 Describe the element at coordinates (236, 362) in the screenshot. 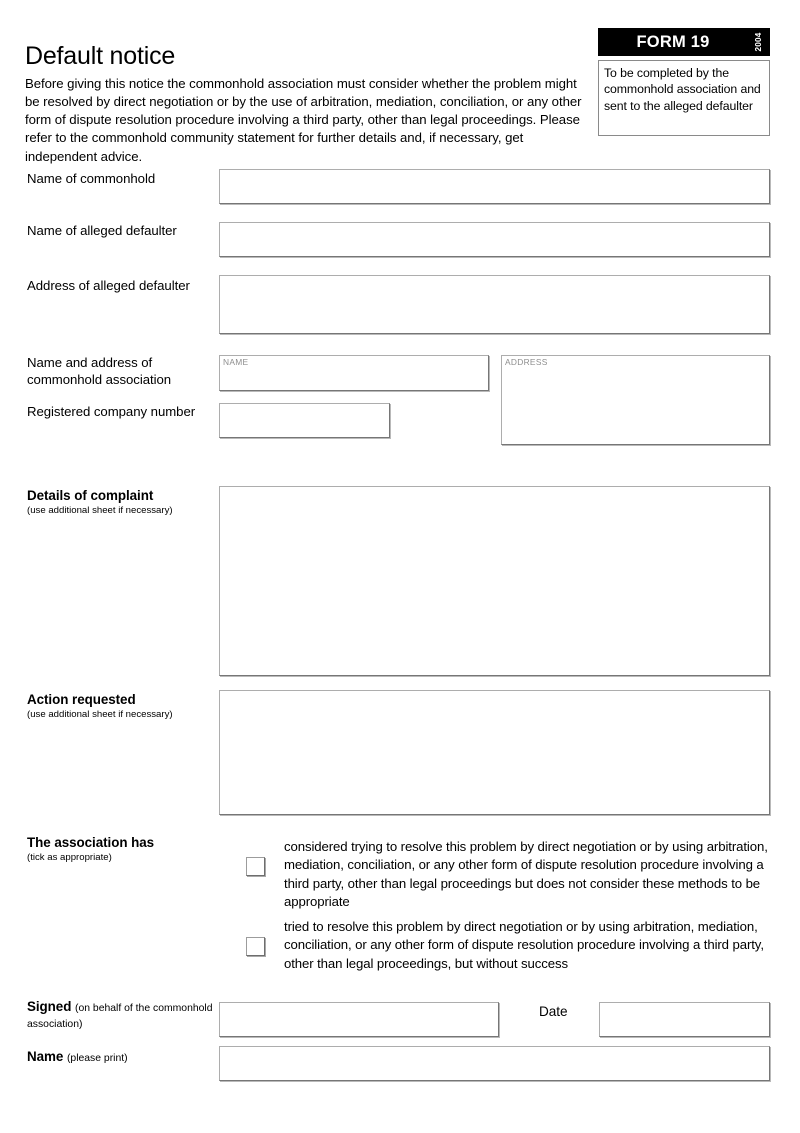

I see `association-name-placeholder: NAME` at that location.